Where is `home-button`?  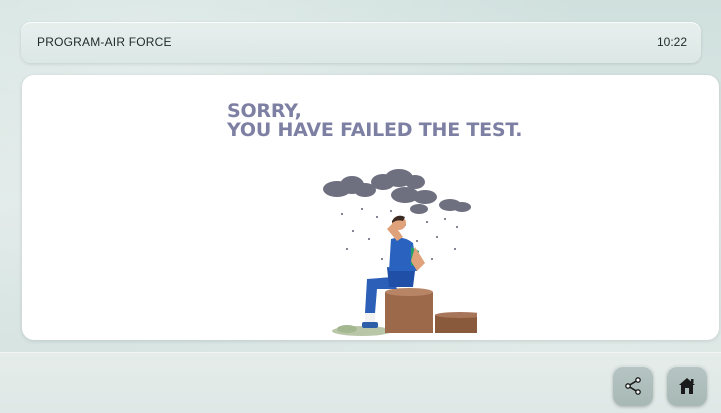
home-button is located at coordinates (687, 386).